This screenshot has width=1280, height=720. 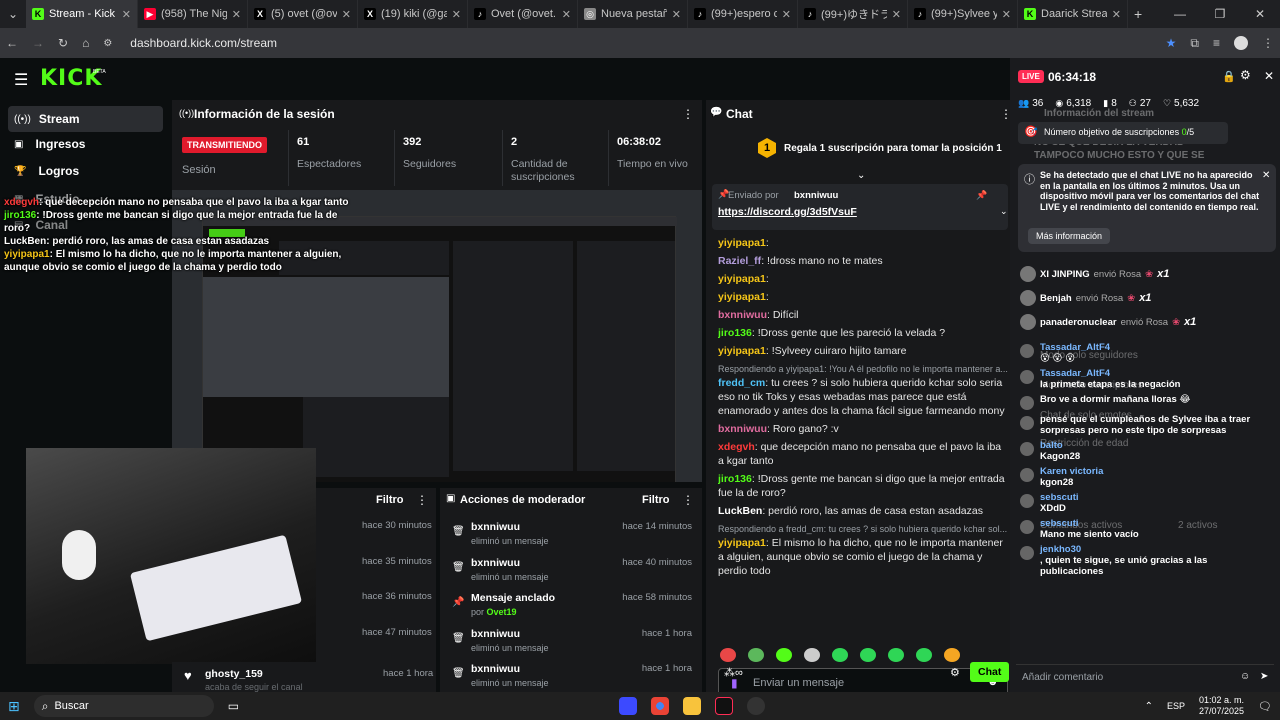 What do you see at coordinates (1145, 675) in the screenshot?
I see `comment-input: Añadir comentario ☺ ➤` at bounding box center [1145, 675].